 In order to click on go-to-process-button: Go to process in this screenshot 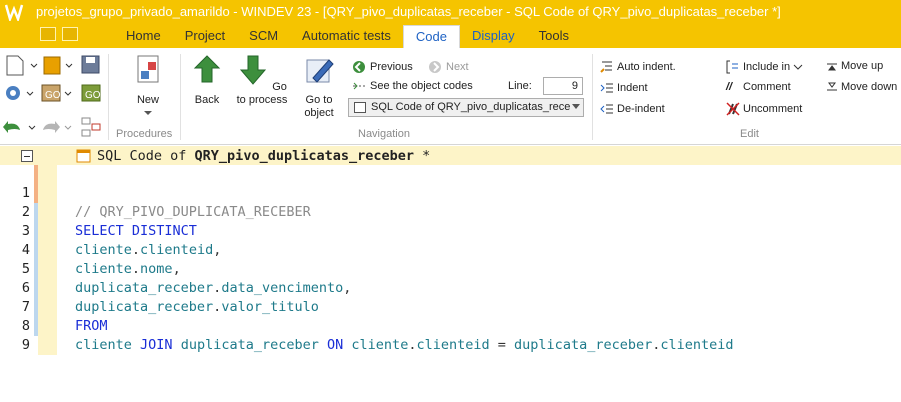, I will do `click(262, 80)`.